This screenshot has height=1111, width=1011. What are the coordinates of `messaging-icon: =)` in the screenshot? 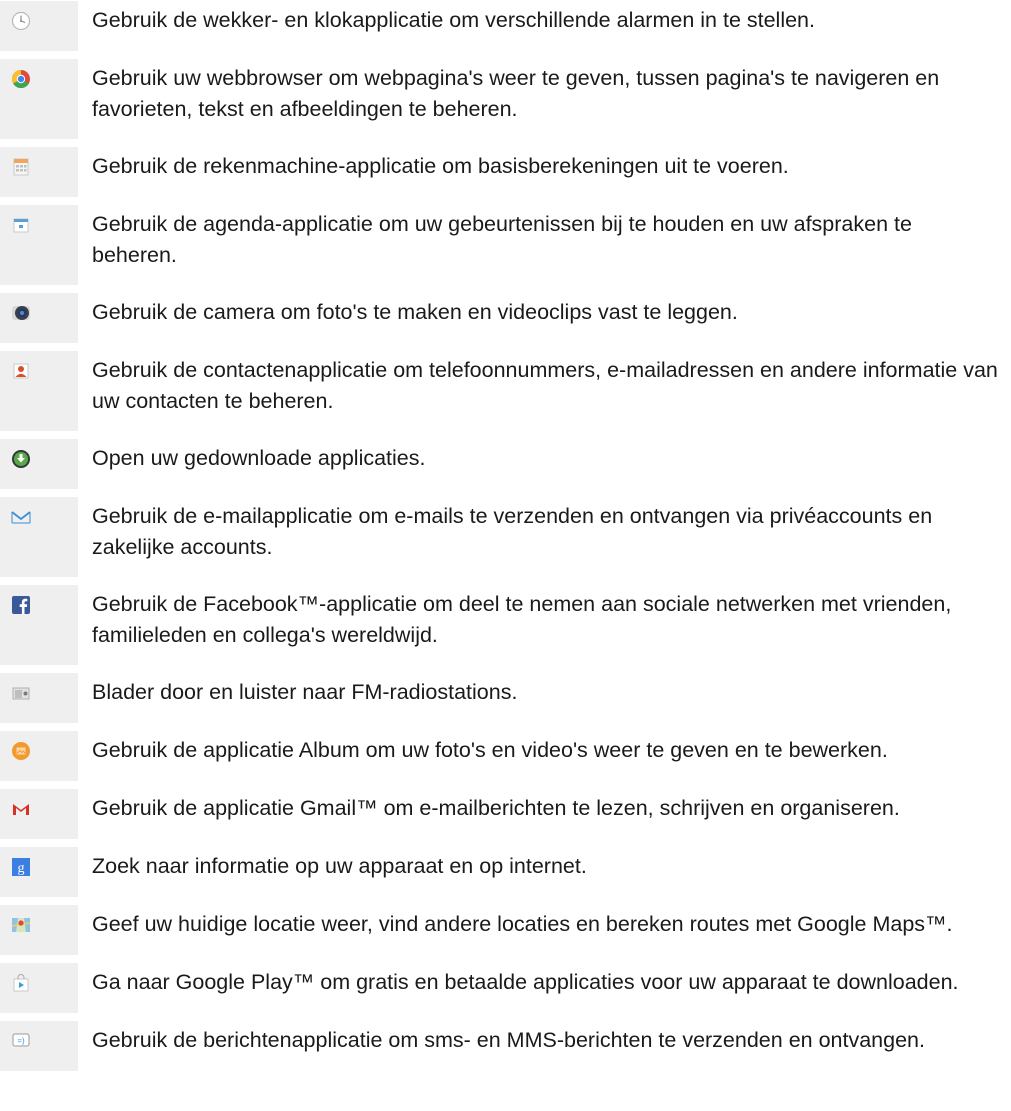 It's located at (21, 1041).